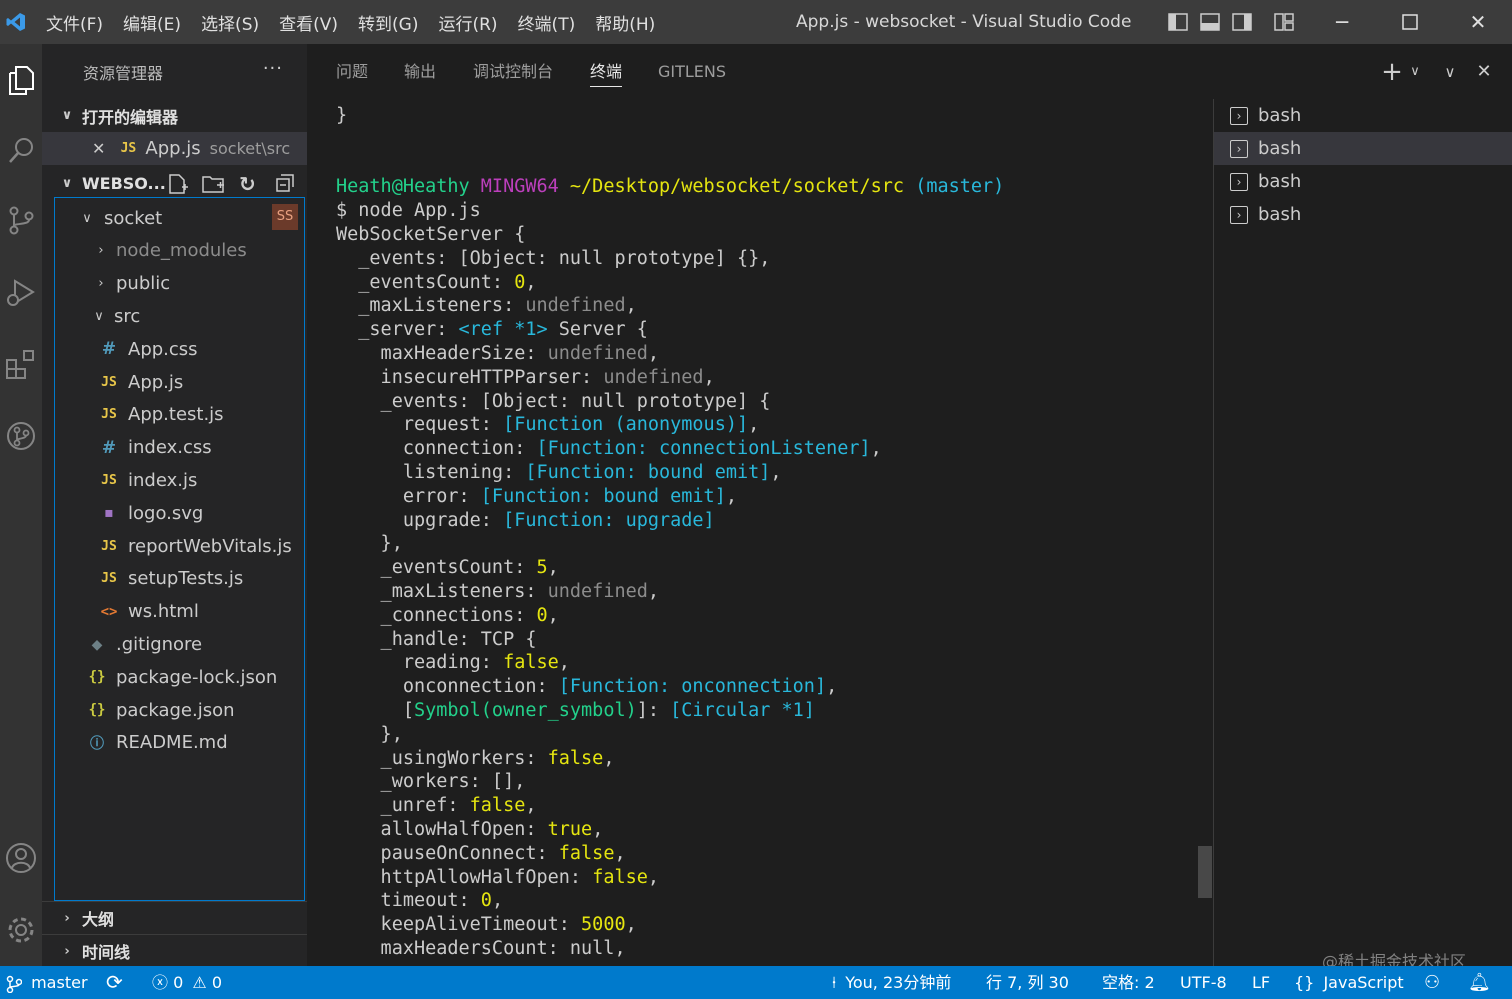 This screenshot has height=999, width=1512. What do you see at coordinates (513, 71) in the screenshot?
I see `tab-debug-console: 调试控制台` at bounding box center [513, 71].